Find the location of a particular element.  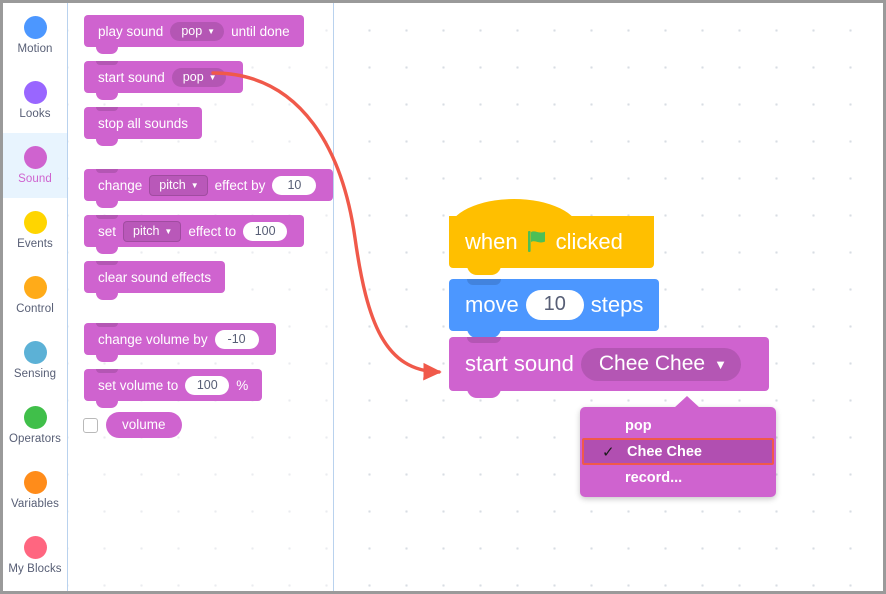

sidebar-item-variables: Variables is located at coordinates (35, 490).